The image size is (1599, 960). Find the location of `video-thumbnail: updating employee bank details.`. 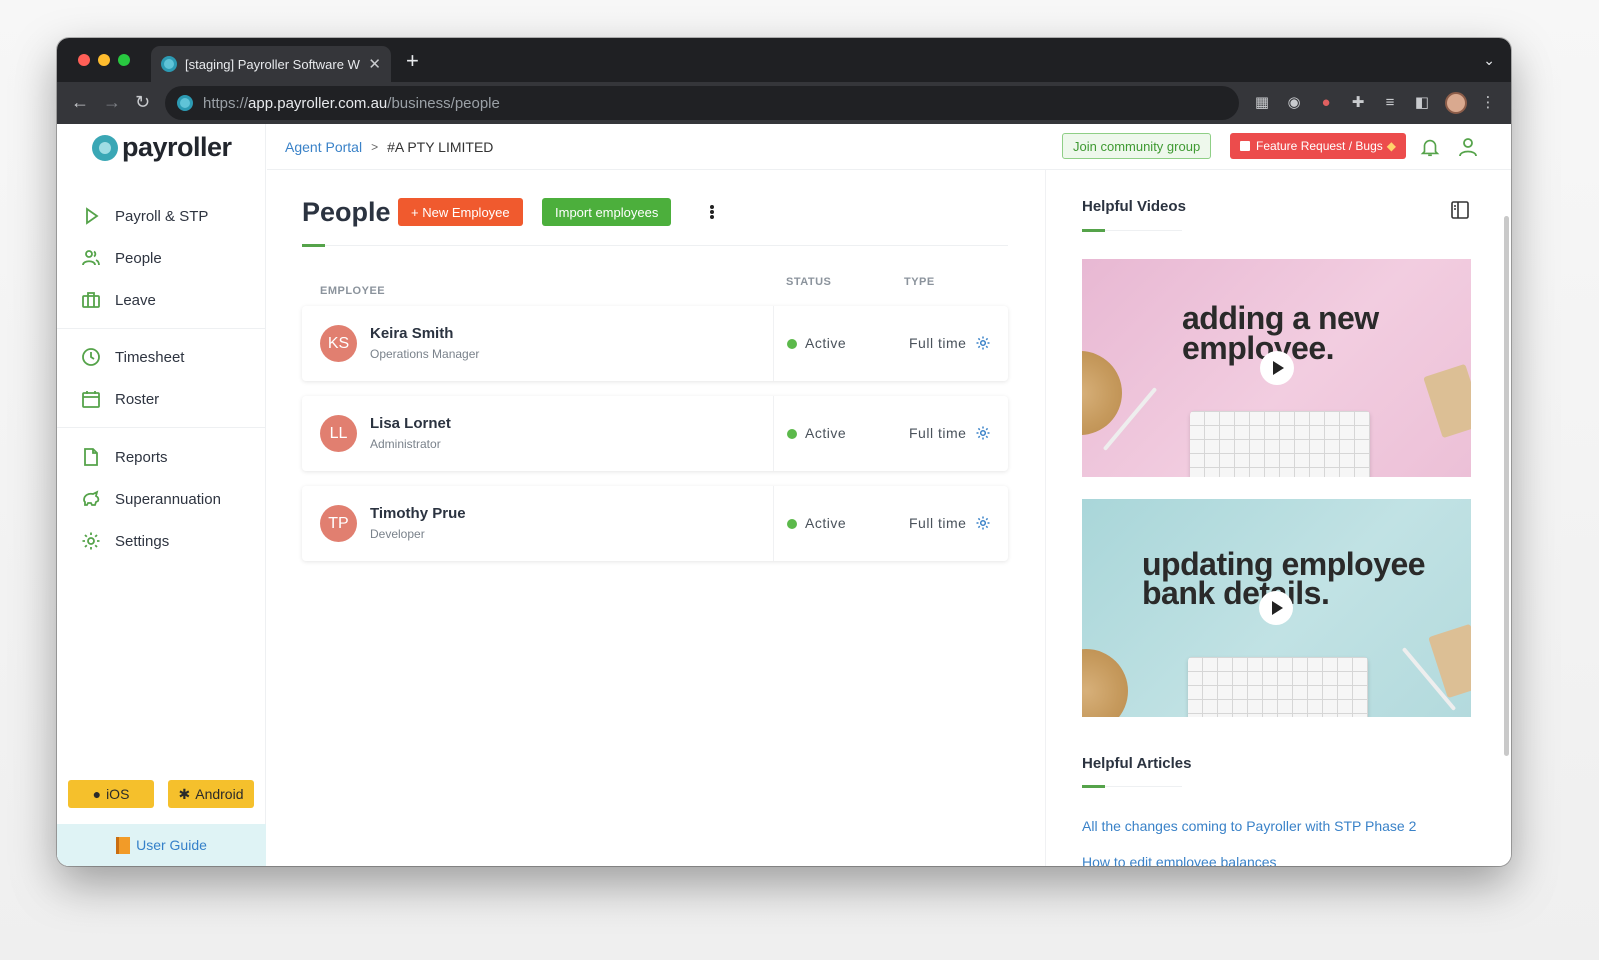

video-thumbnail: updating employee bank details. is located at coordinates (1276, 608).